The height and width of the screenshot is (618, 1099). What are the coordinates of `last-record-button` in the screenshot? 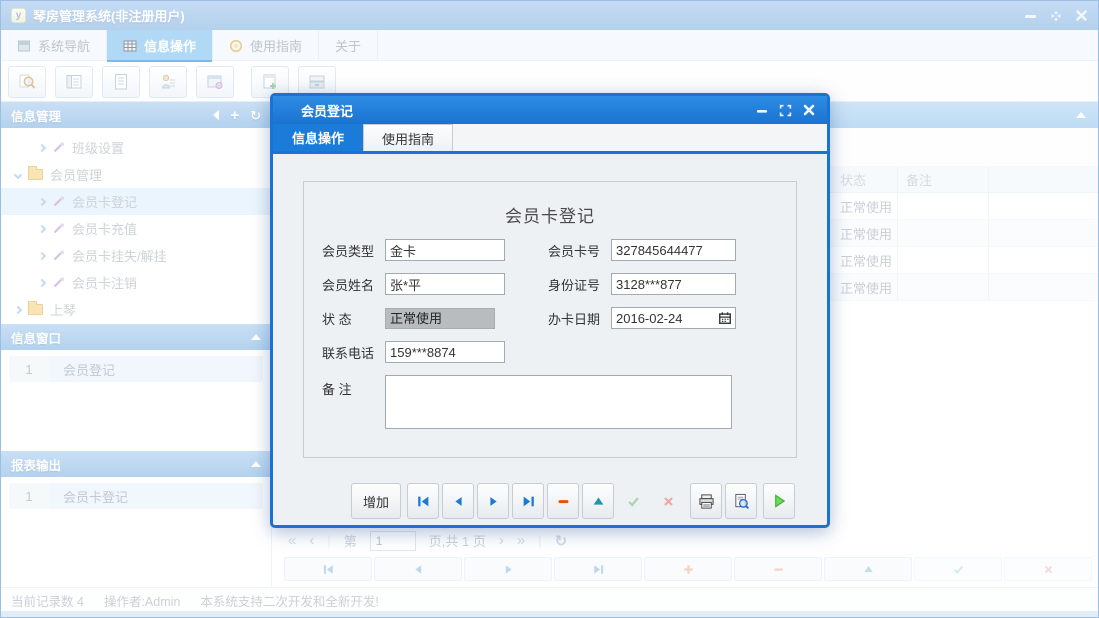 It's located at (528, 501).